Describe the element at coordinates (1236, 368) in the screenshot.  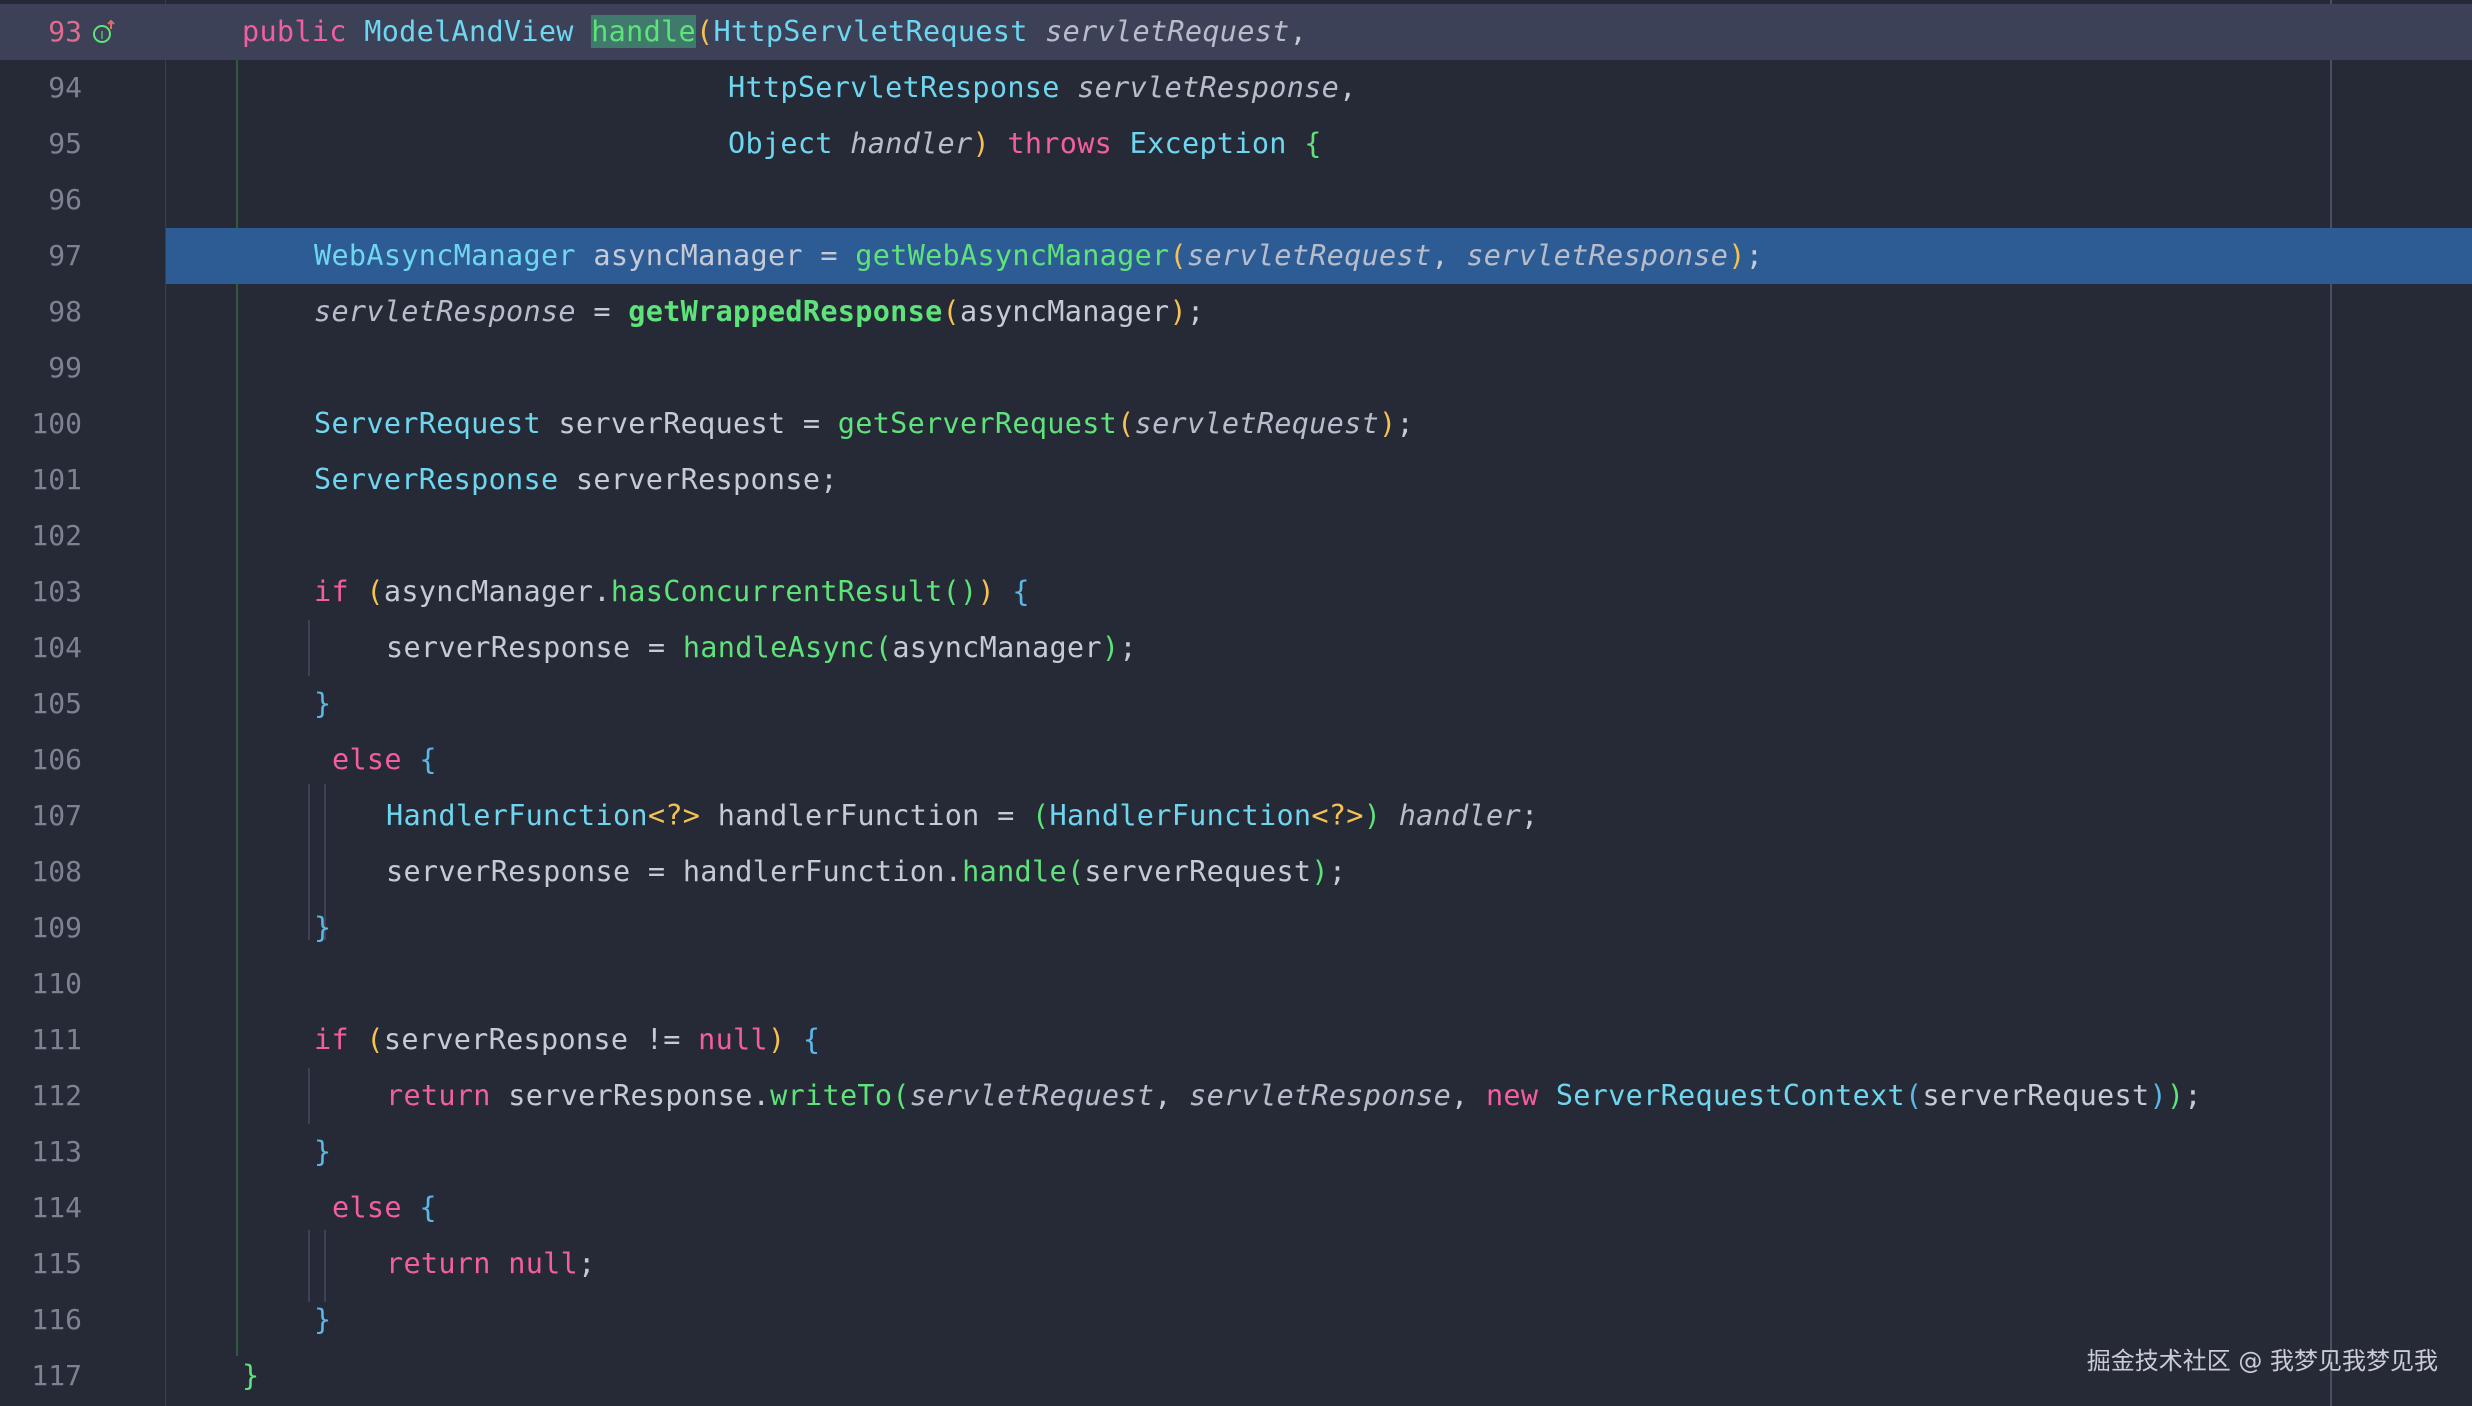
I see `code-line: 99` at that location.